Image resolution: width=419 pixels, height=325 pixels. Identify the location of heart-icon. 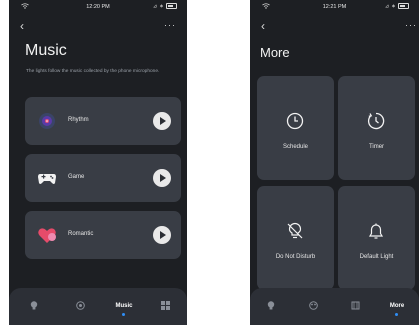
(47, 235).